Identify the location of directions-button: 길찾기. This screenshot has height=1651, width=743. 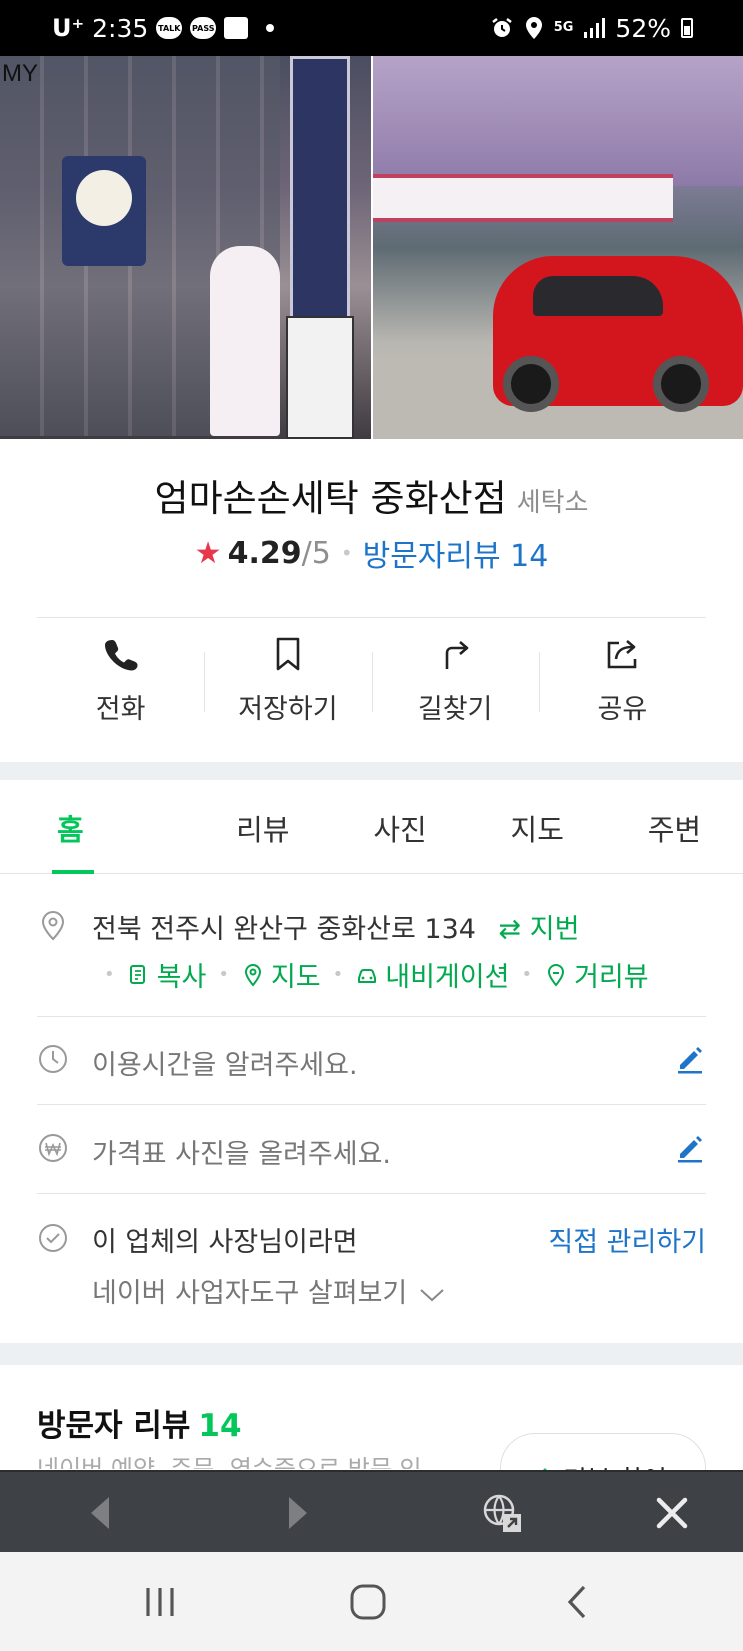
(455, 680).